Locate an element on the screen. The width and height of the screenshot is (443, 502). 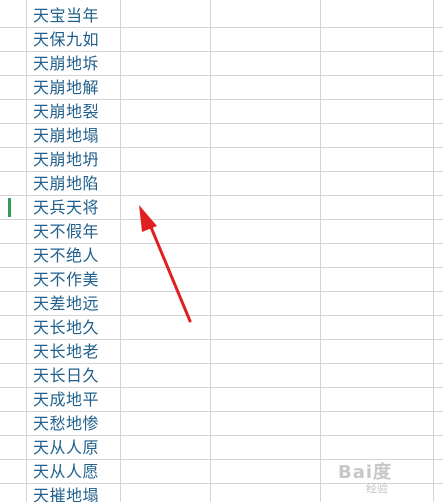
cell: 天崩地陷 is located at coordinates (66, 183).